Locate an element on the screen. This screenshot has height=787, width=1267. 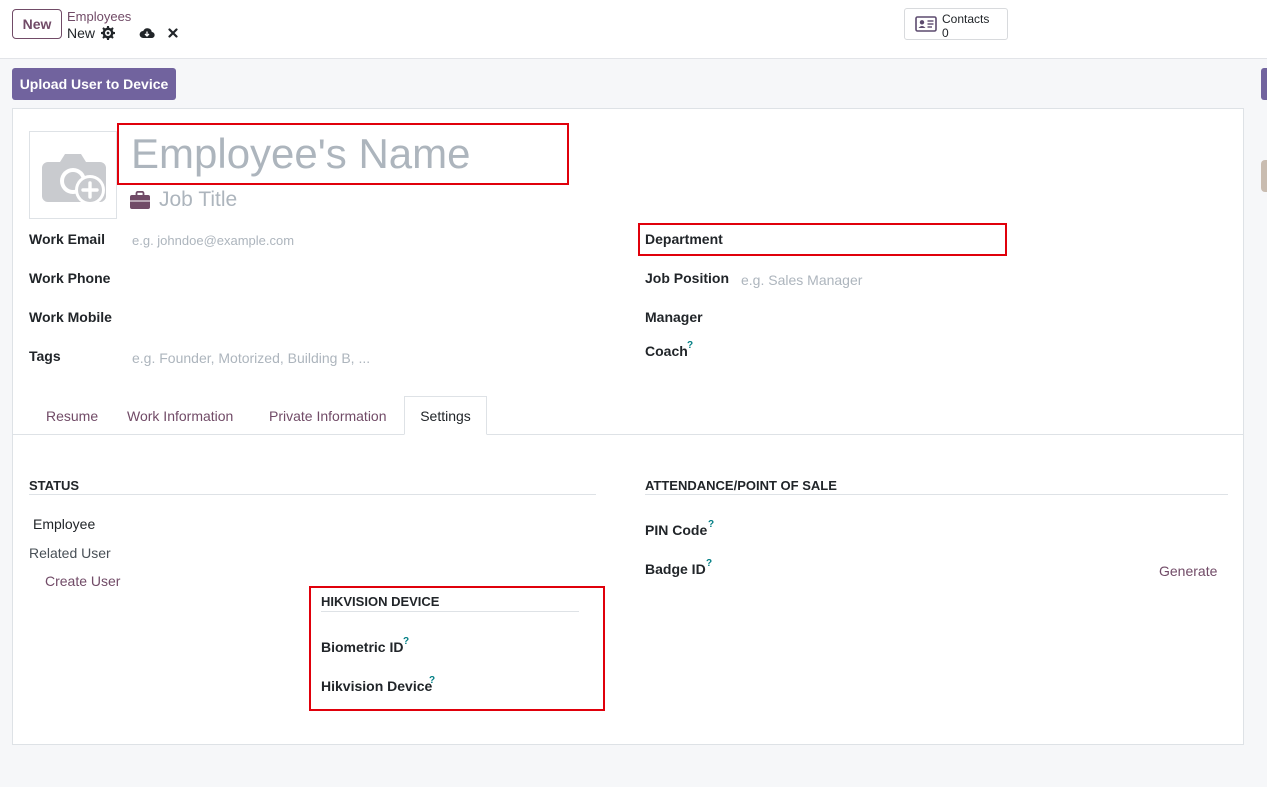
related-user-label: Related User is located at coordinates (70, 553).